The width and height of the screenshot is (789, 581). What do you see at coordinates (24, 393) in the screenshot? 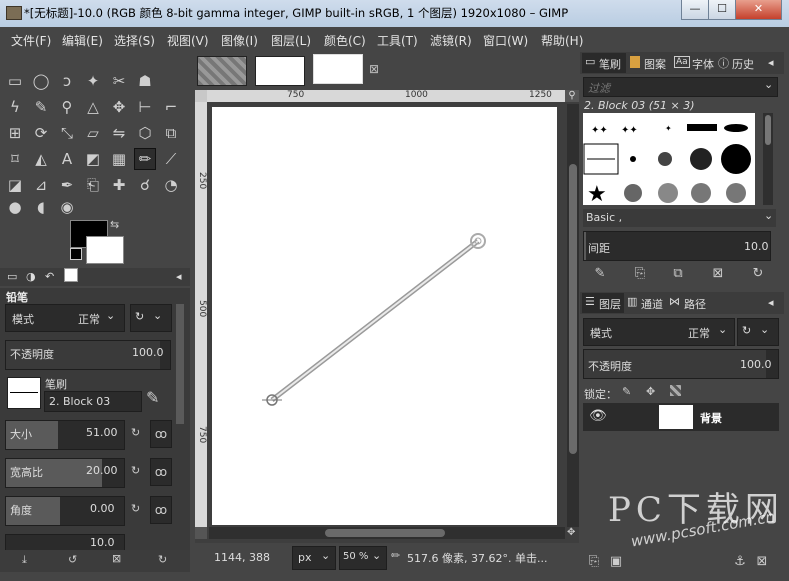
I see `brush-preview` at bounding box center [24, 393].